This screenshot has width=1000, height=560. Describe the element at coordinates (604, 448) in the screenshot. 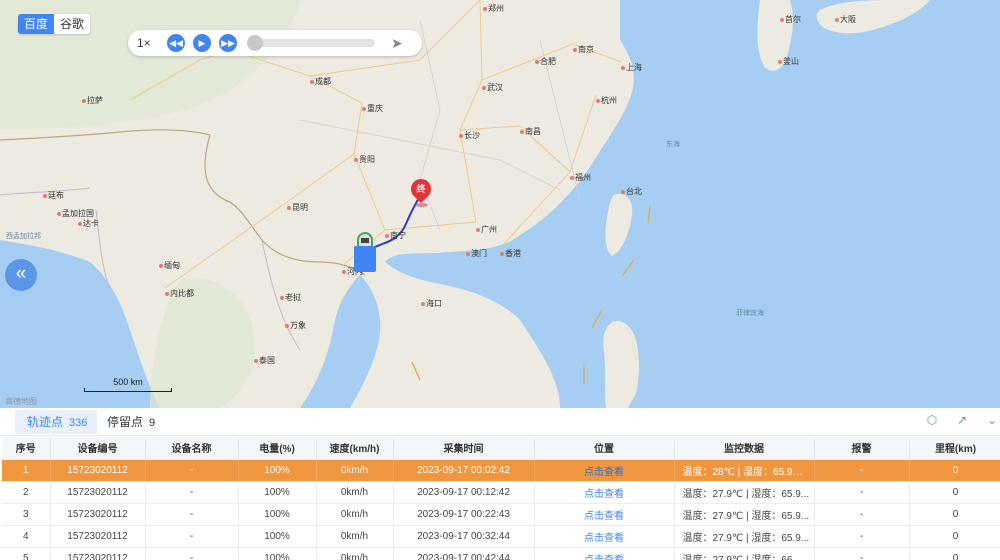

I see `col-location: 位置` at that location.